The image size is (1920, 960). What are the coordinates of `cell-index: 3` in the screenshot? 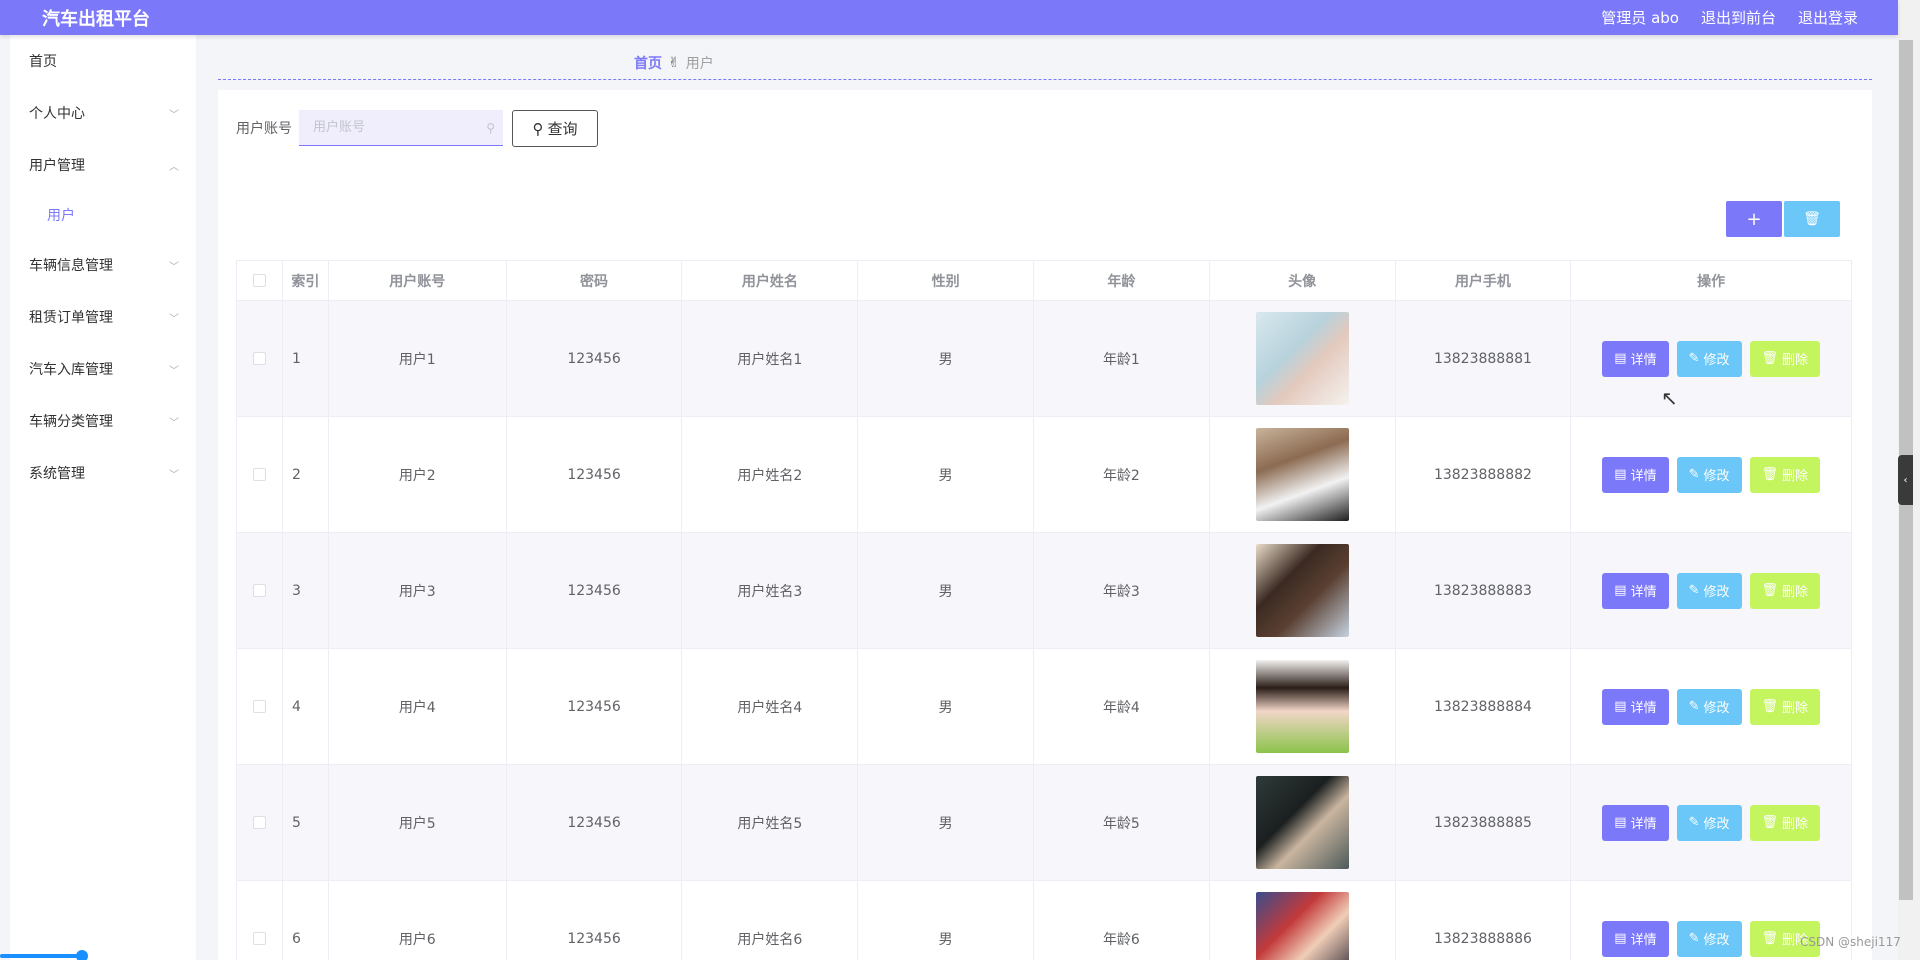 It's located at (306, 590).